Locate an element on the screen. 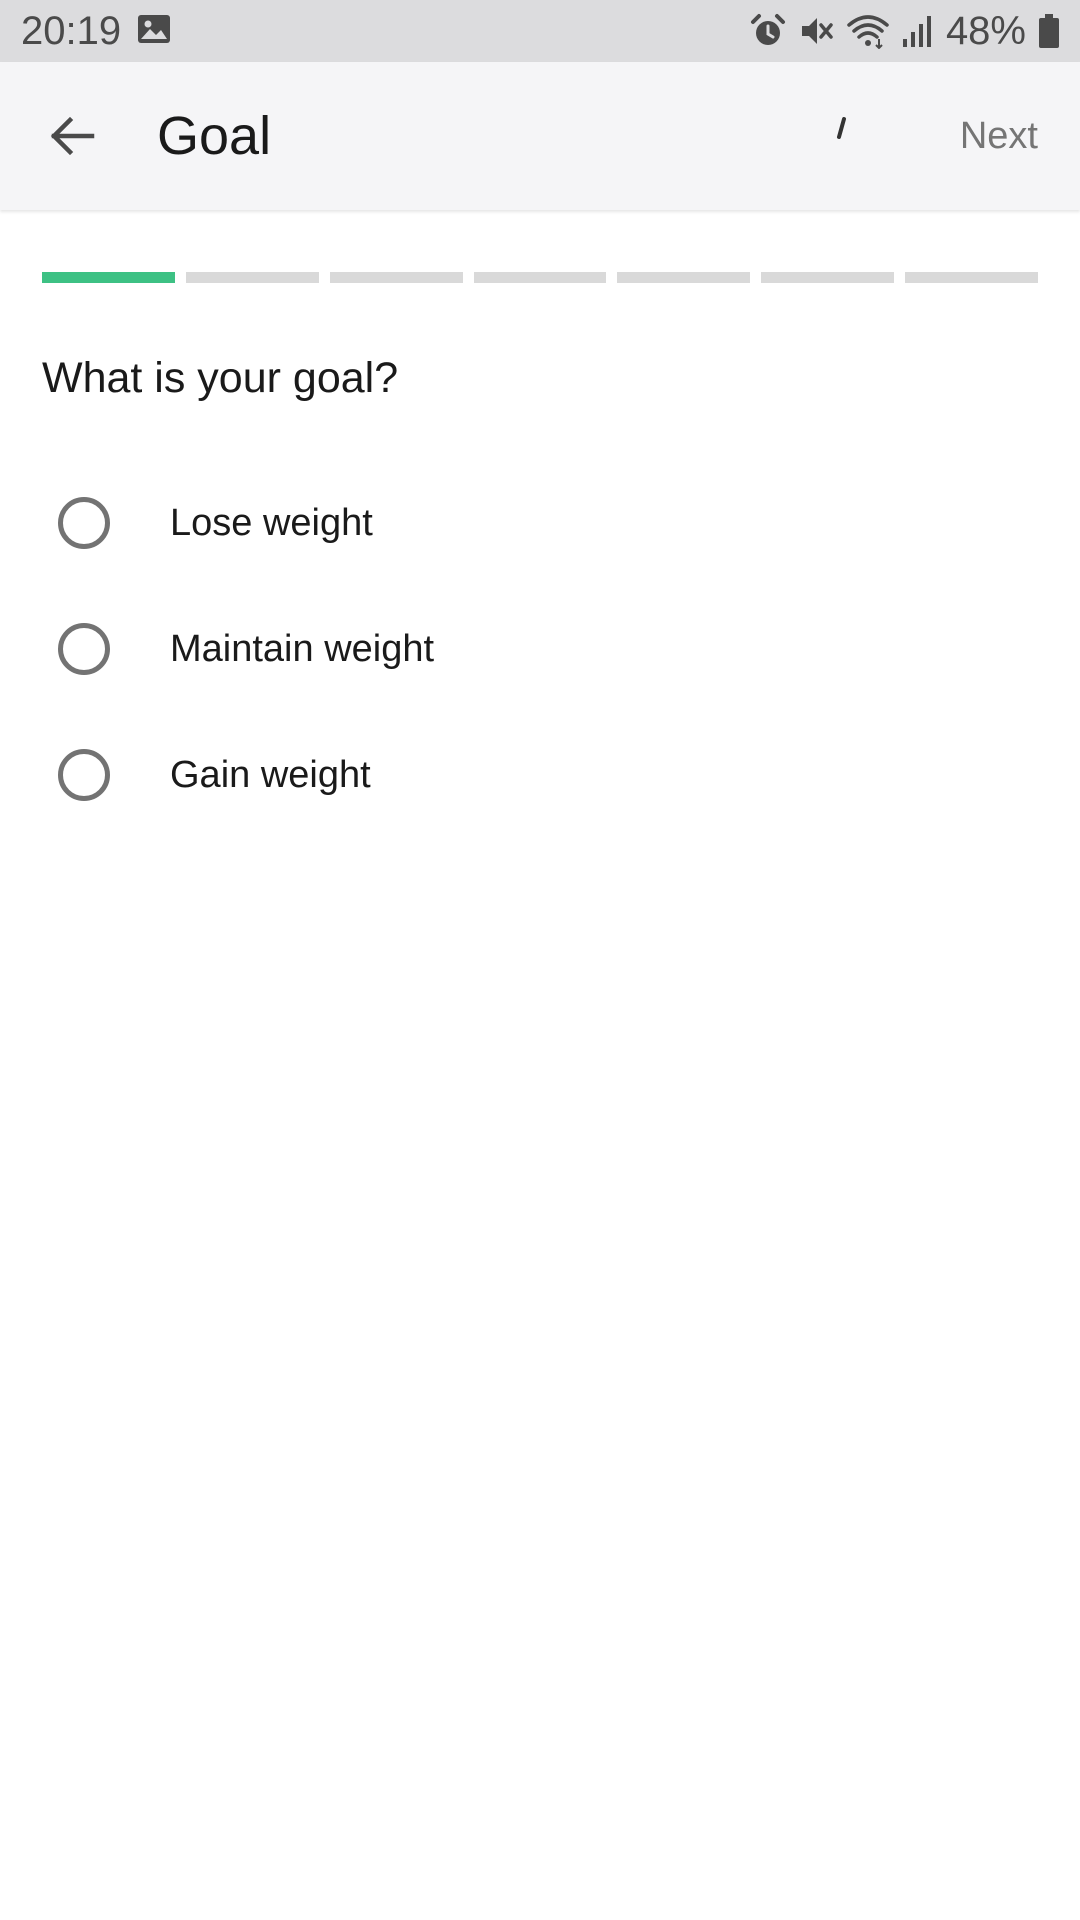  battery-icon is located at coordinates (1049, 31).